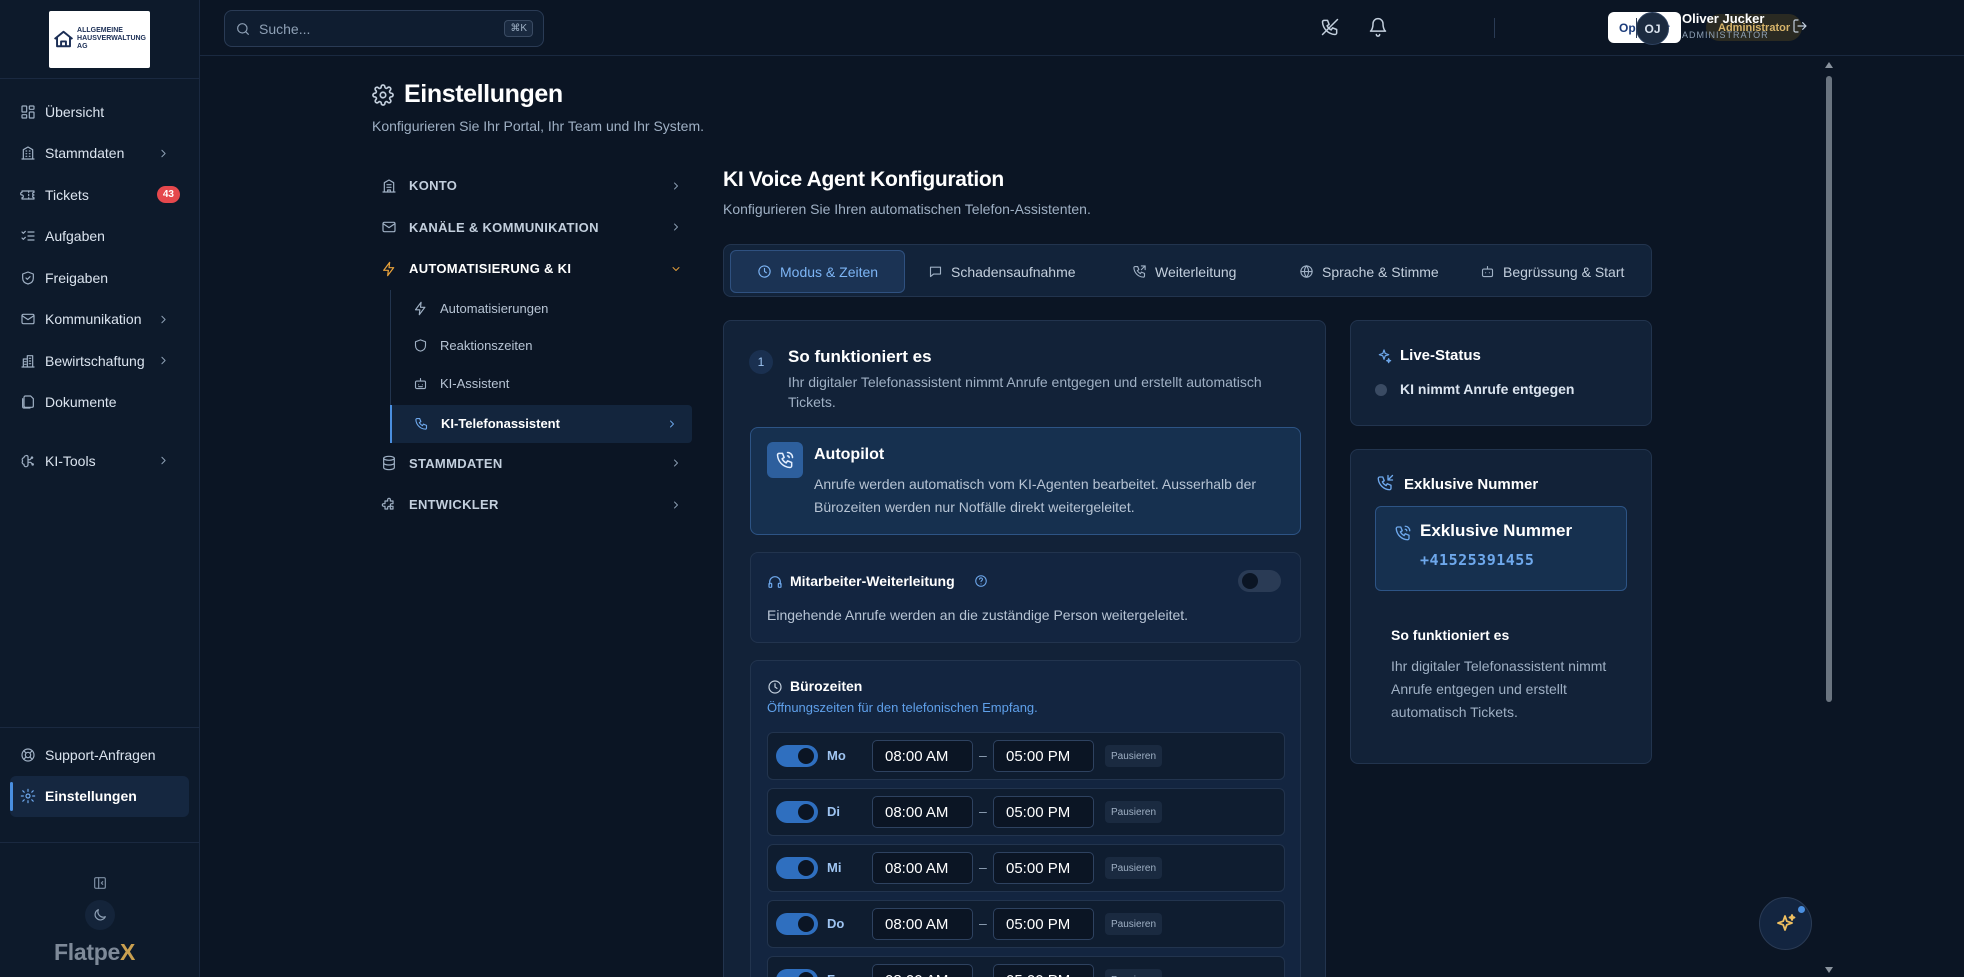 The height and width of the screenshot is (977, 1964). Describe the element at coordinates (1801, 909) in the screenshot. I see `fab-notification-dot` at that location.